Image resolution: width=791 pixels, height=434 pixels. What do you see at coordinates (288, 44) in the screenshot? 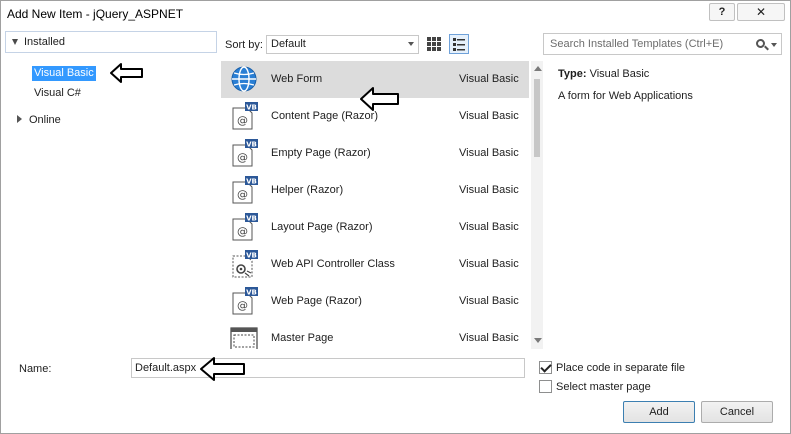
I see `sort-by-value: Default` at bounding box center [288, 44].